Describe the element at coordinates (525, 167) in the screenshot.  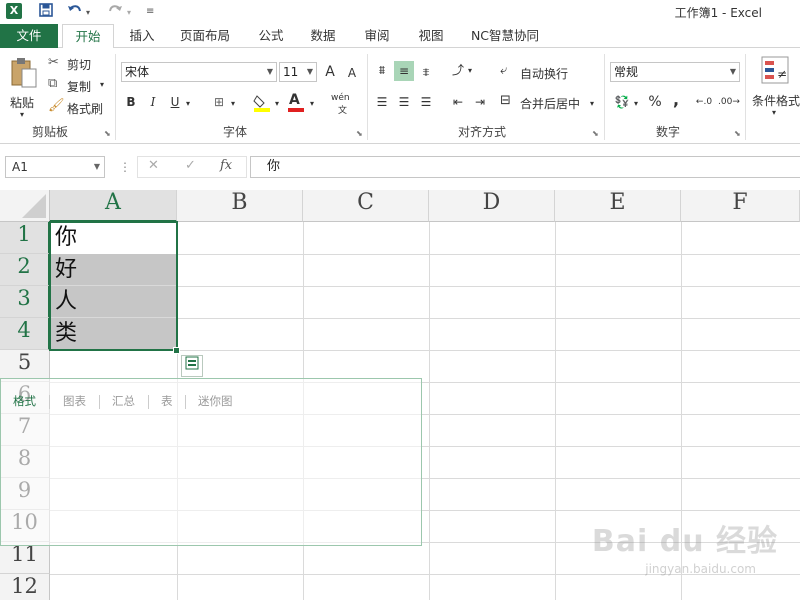
I see `formula-input: 你` at that location.